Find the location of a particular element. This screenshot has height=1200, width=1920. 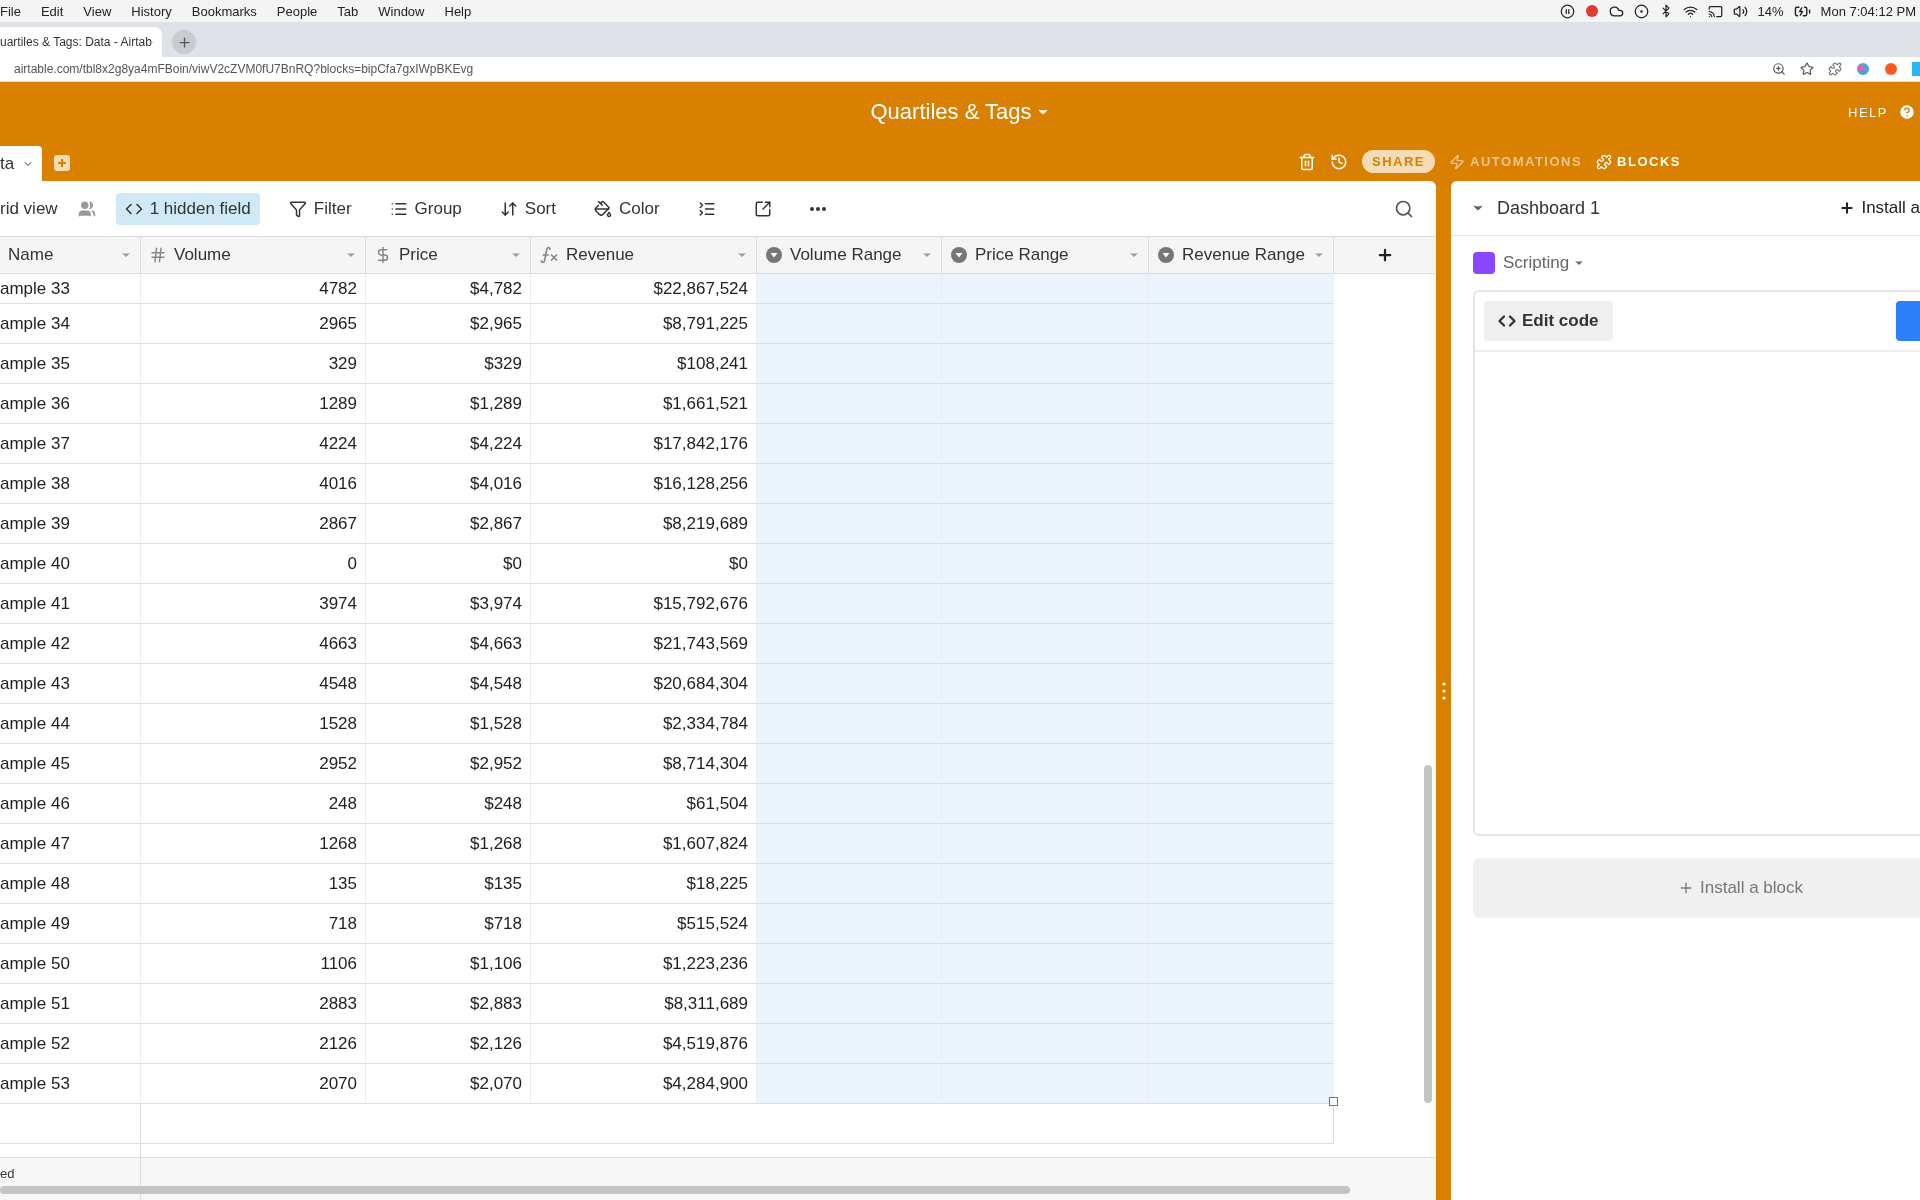

column-header: Revenue is located at coordinates (644, 255).